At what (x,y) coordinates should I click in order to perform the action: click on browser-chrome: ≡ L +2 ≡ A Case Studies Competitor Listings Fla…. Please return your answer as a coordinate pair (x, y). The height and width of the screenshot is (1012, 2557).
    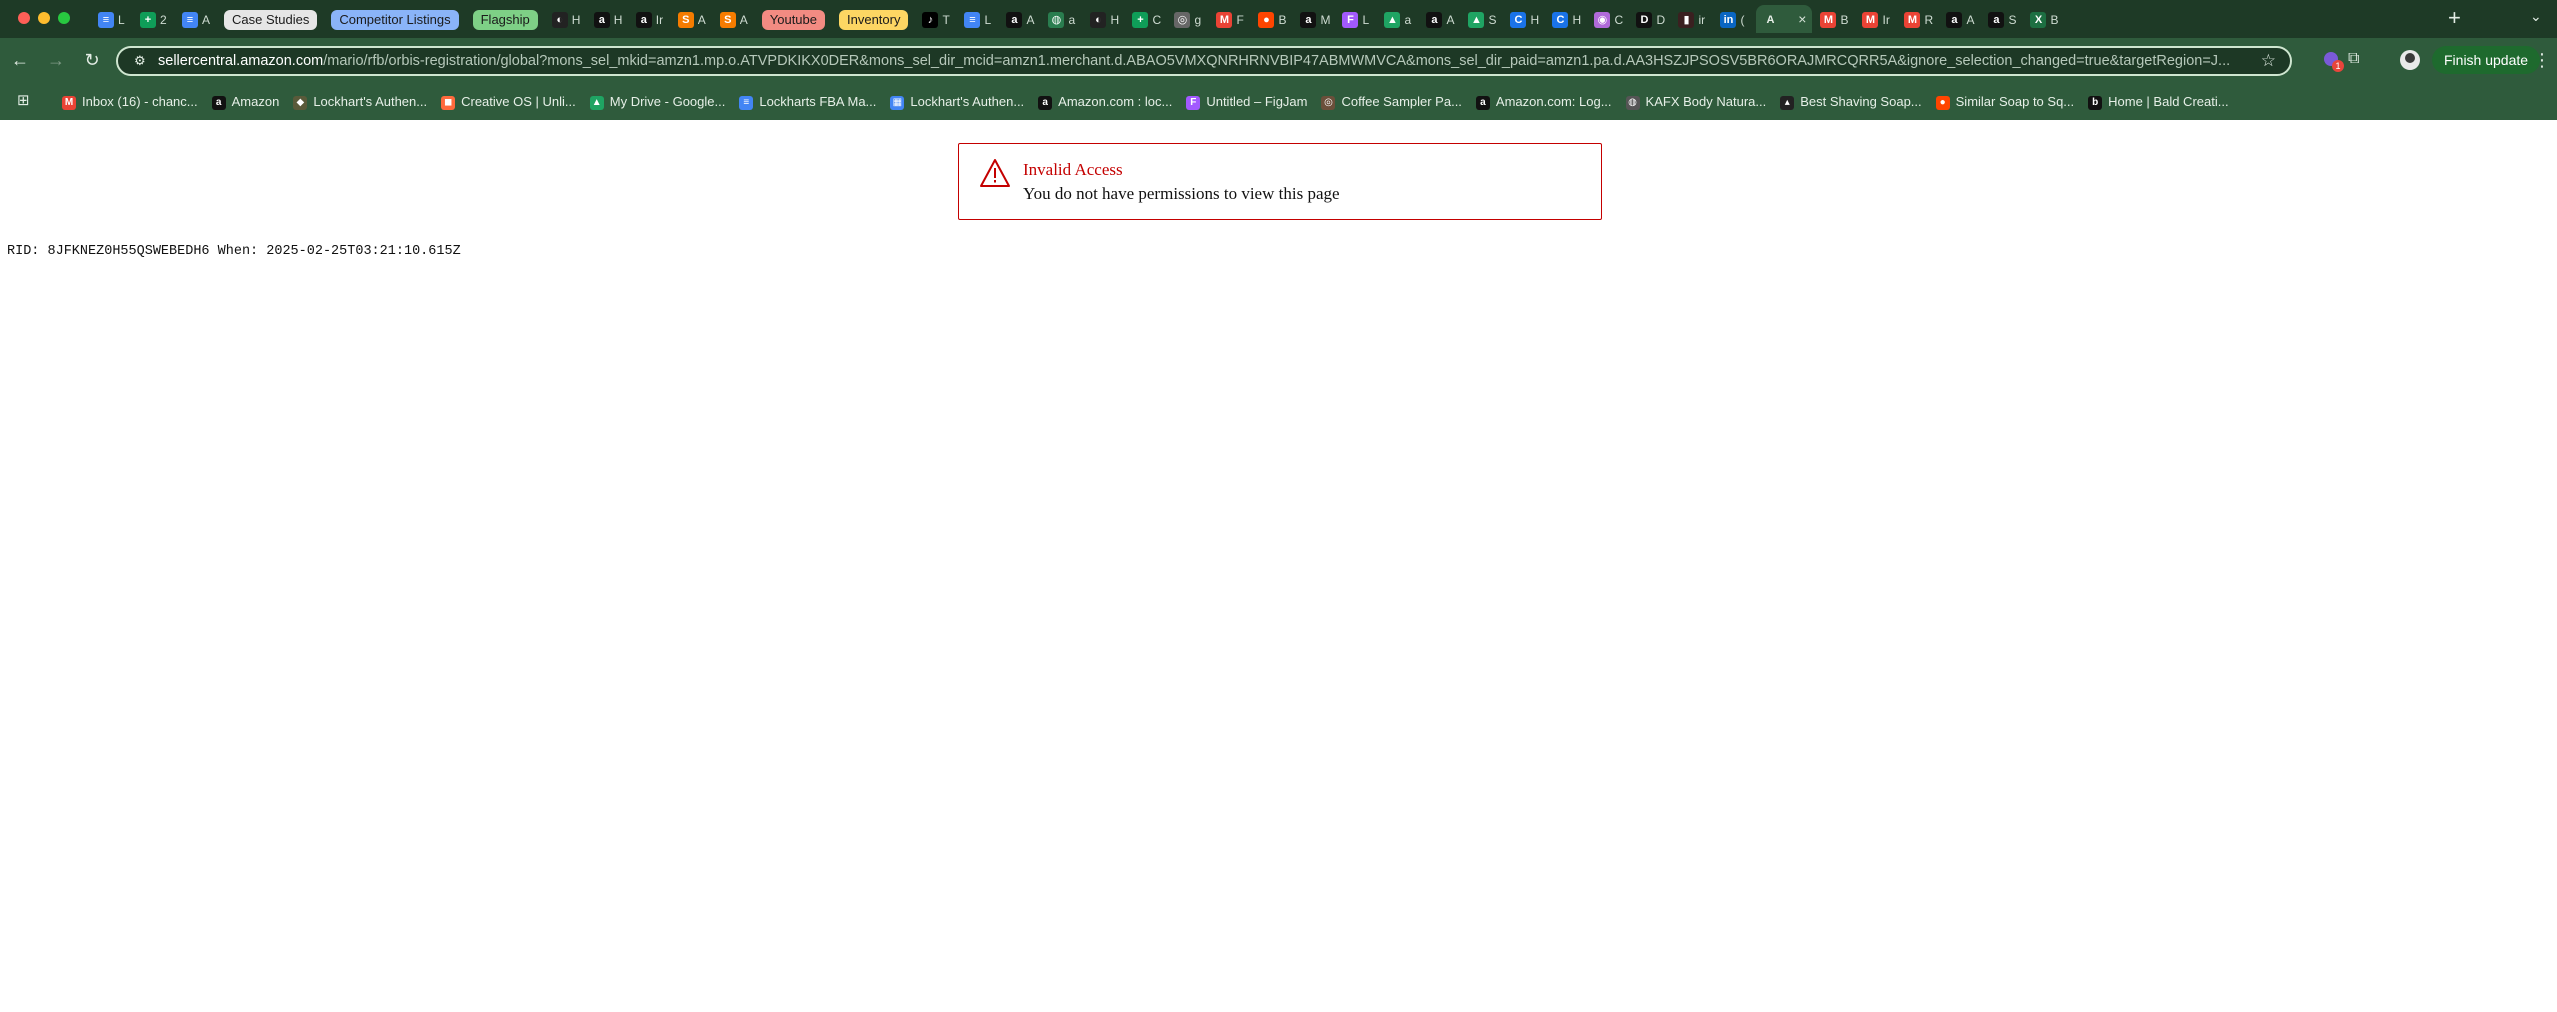
    Looking at the image, I should click on (1278, 60).